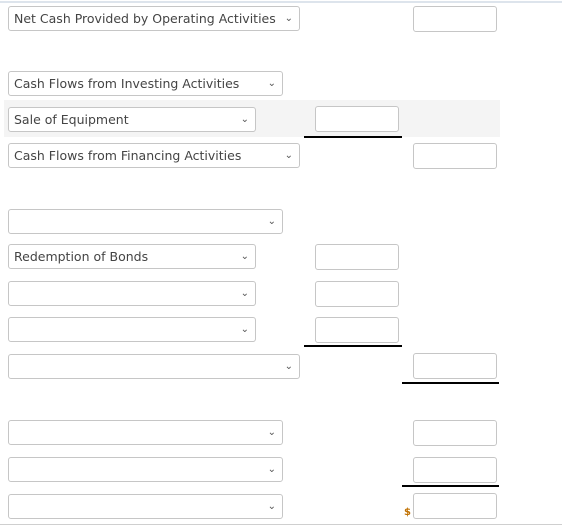  I want to click on line-item-select-6: Redemption of Bonds ⌄, so click(132, 256).